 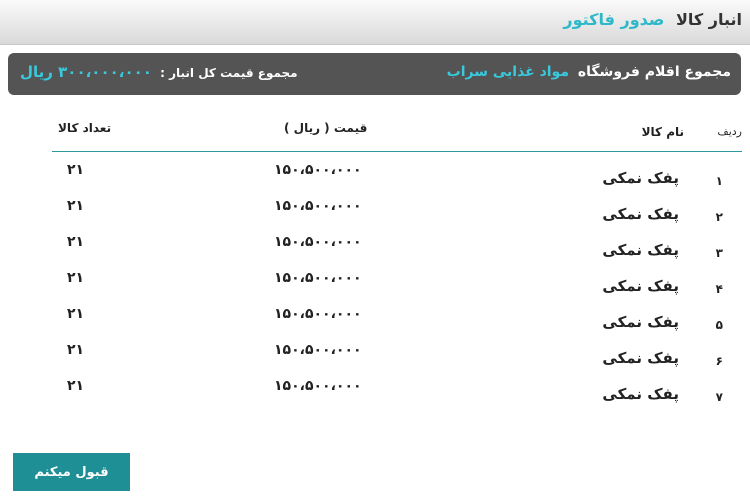 What do you see at coordinates (719, 289) in the screenshot?
I see `row-number: ۴` at bounding box center [719, 289].